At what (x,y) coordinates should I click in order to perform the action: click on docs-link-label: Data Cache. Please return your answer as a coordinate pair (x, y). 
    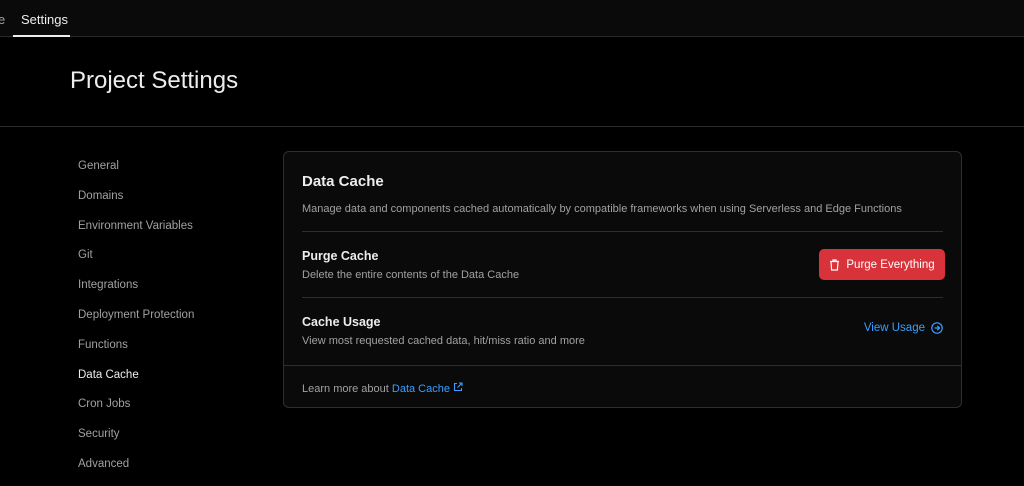
    Looking at the image, I should click on (420, 389).